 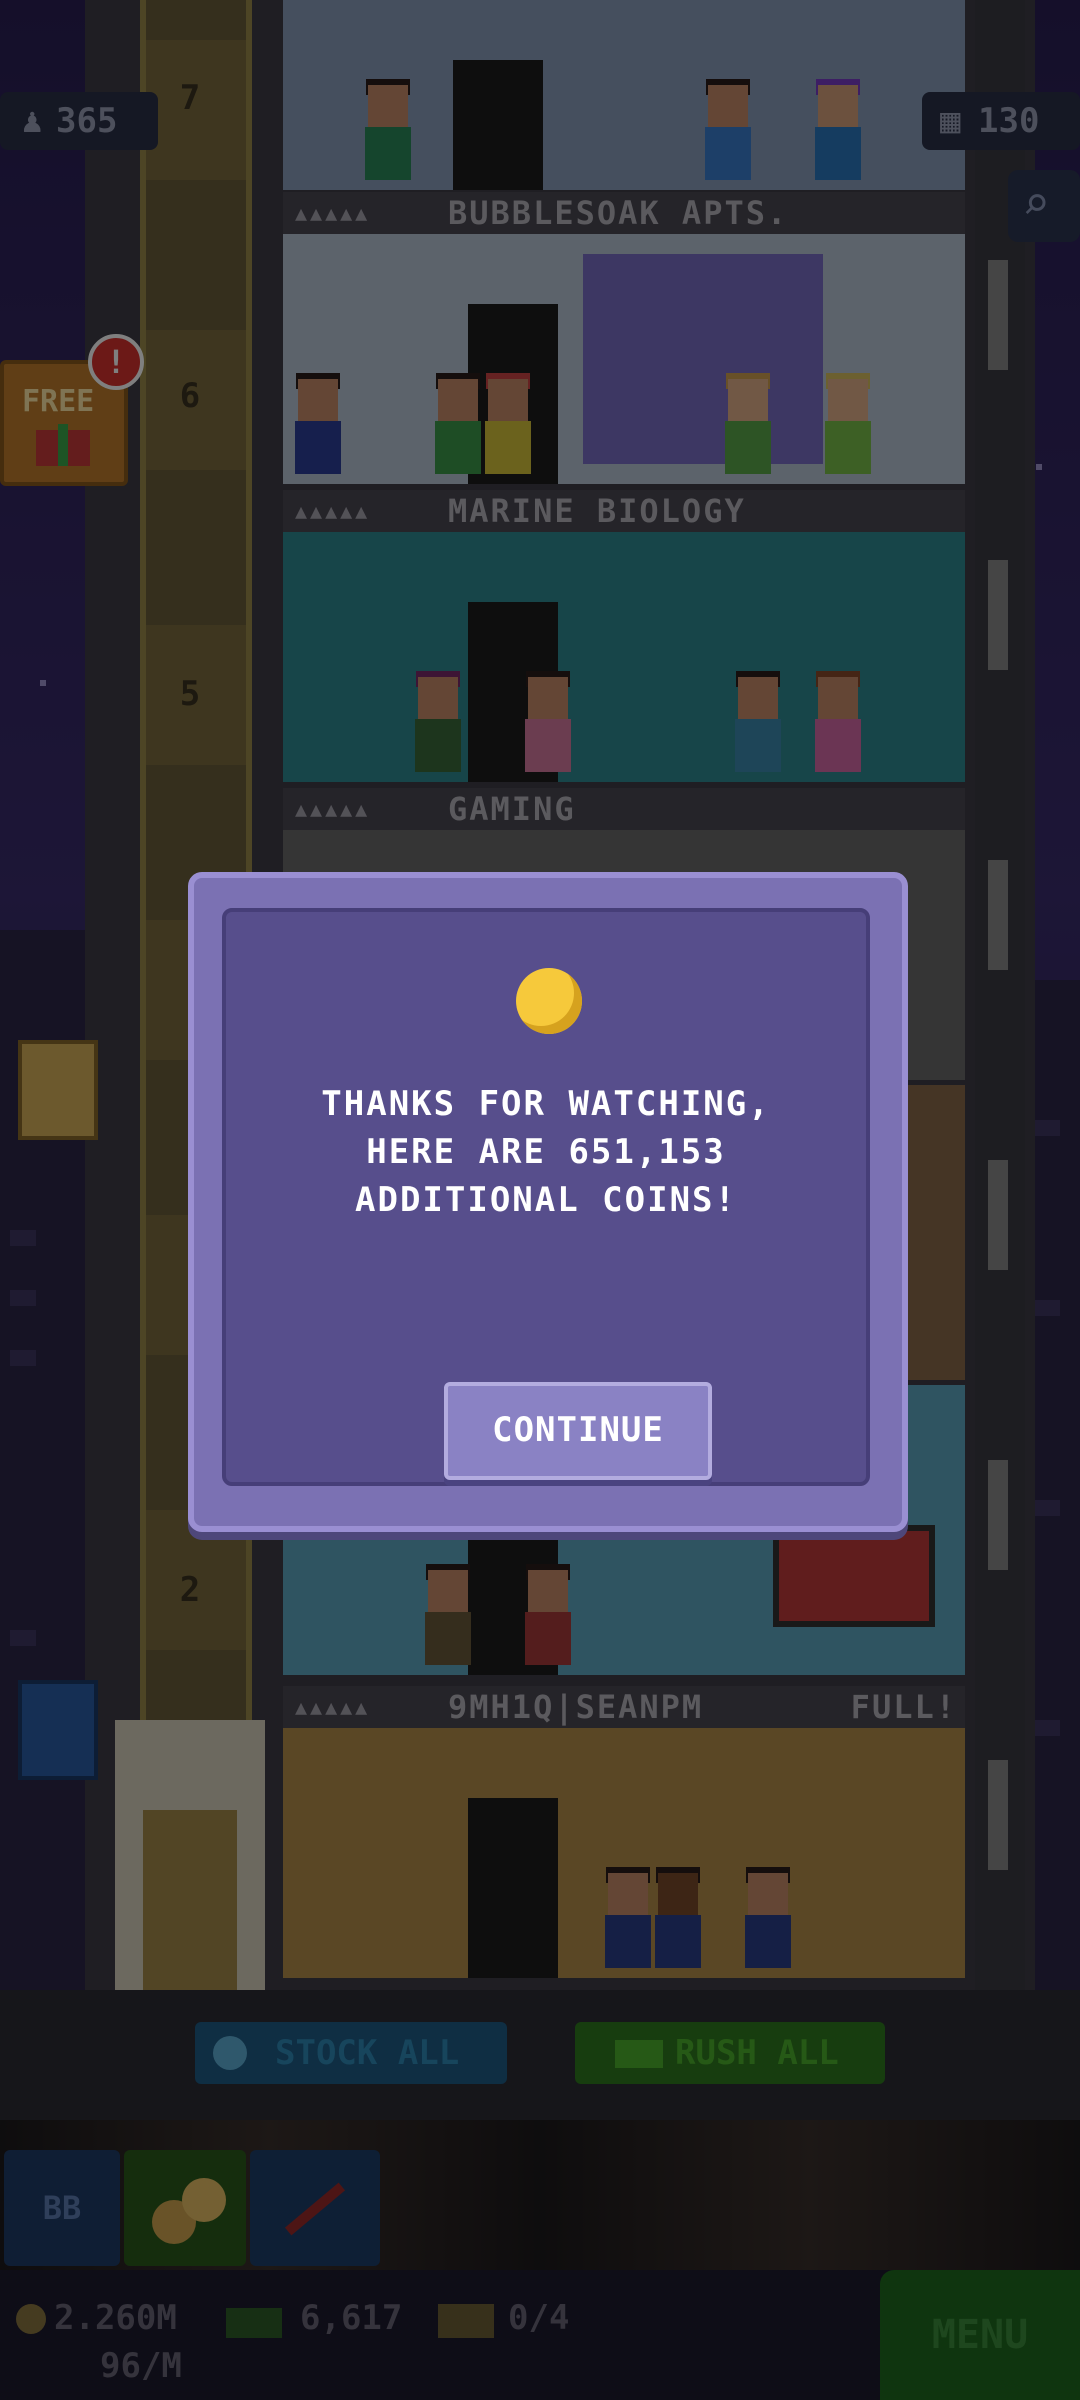 What do you see at coordinates (546, 1104) in the screenshot?
I see `dialog-message-line1: THANKS FOR WATCHING,` at bounding box center [546, 1104].